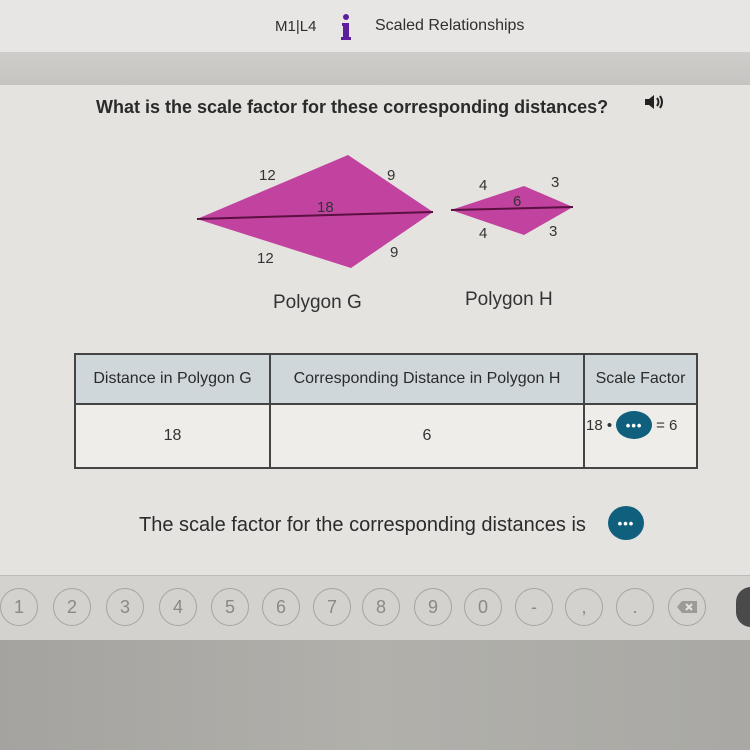 This screenshot has height=750, width=750. What do you see at coordinates (509, 299) in the screenshot?
I see `polygon-h-label: Polygon H` at bounding box center [509, 299].